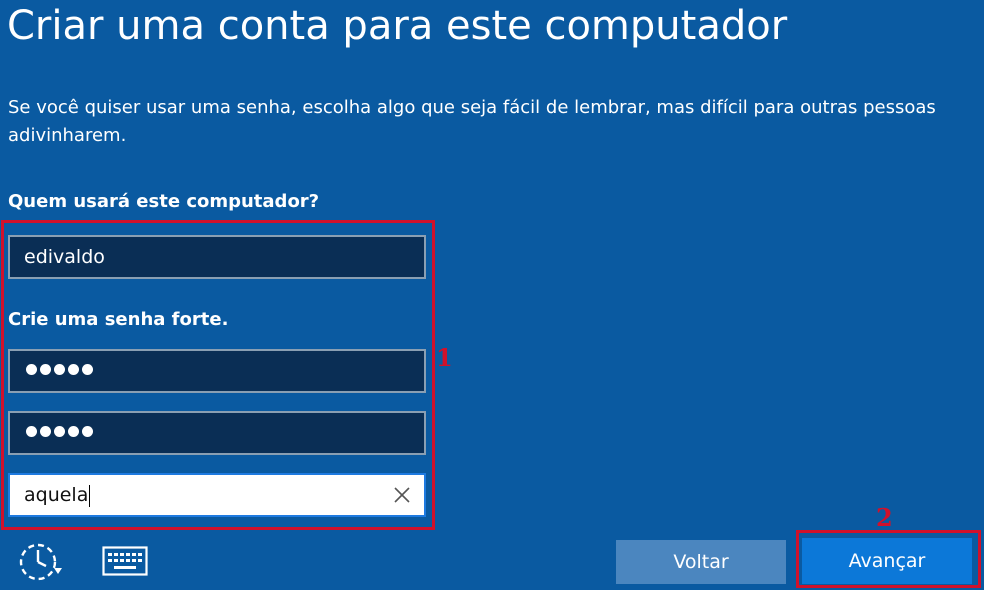 Image resolution: width=984 pixels, height=590 pixels. Describe the element at coordinates (40, 562) in the screenshot. I see `ease-of-access-icon` at that location.